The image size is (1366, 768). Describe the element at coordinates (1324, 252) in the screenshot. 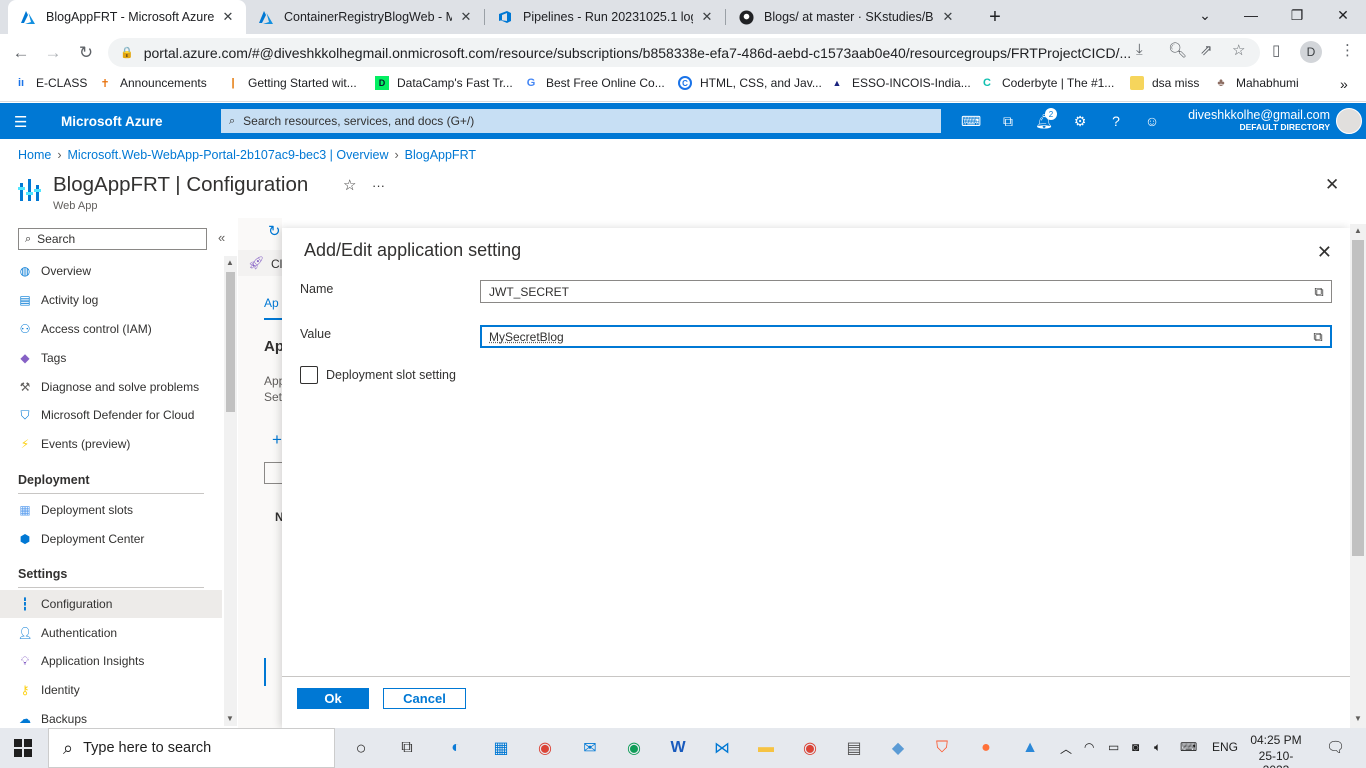

I see `close-icon: ✕` at that location.